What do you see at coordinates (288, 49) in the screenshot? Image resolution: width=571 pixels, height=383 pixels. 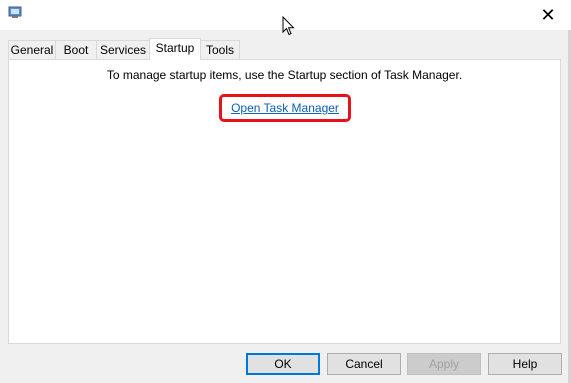 I see `tab-strip: General Boot Services Startup Tools` at bounding box center [288, 49].